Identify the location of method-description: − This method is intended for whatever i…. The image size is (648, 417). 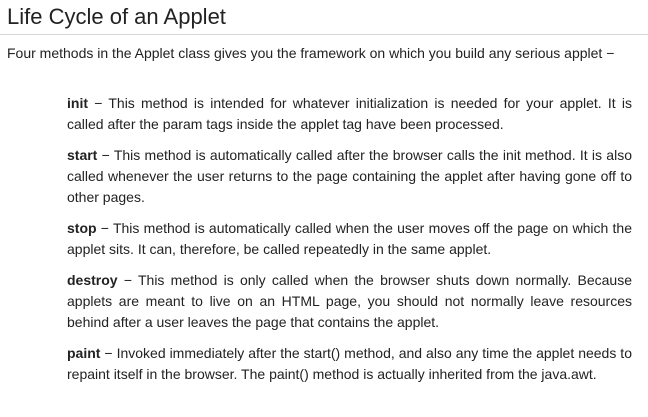
(349, 113).